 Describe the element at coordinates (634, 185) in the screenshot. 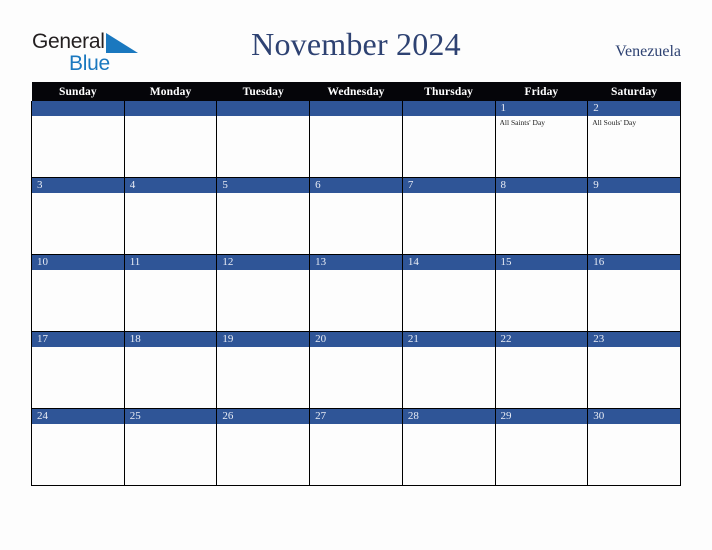

I see `day-number: 9` at that location.